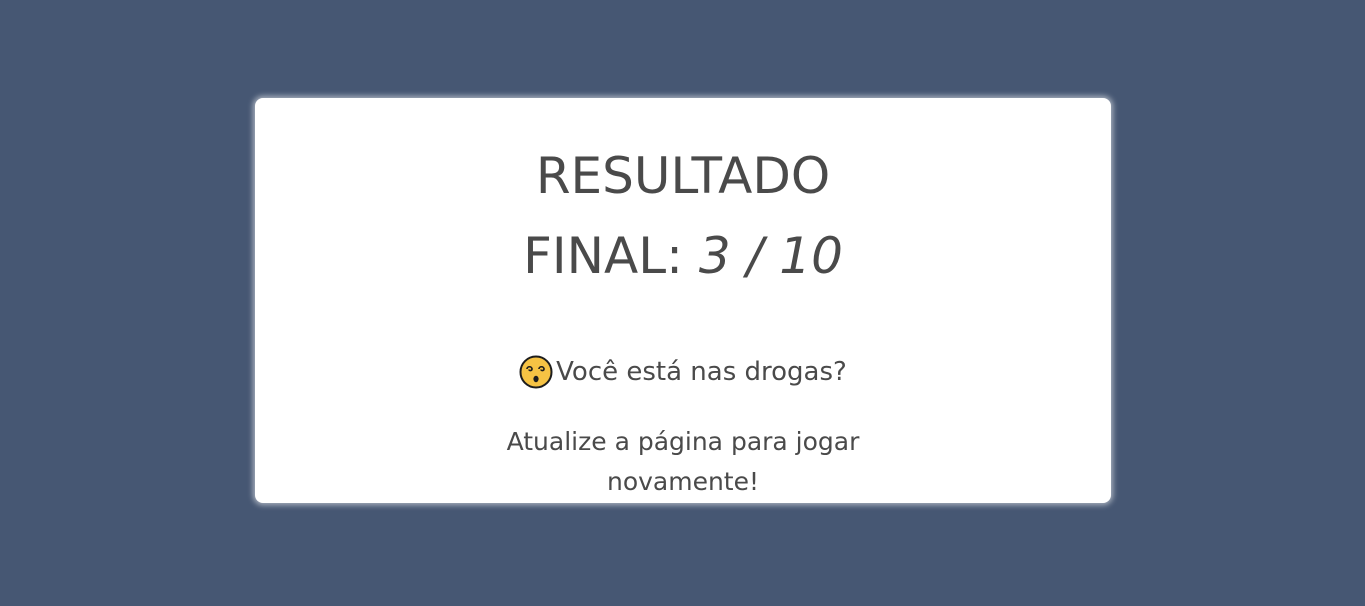  Describe the element at coordinates (701, 372) in the screenshot. I see `result-message-text: Você está nas drogas?` at that location.